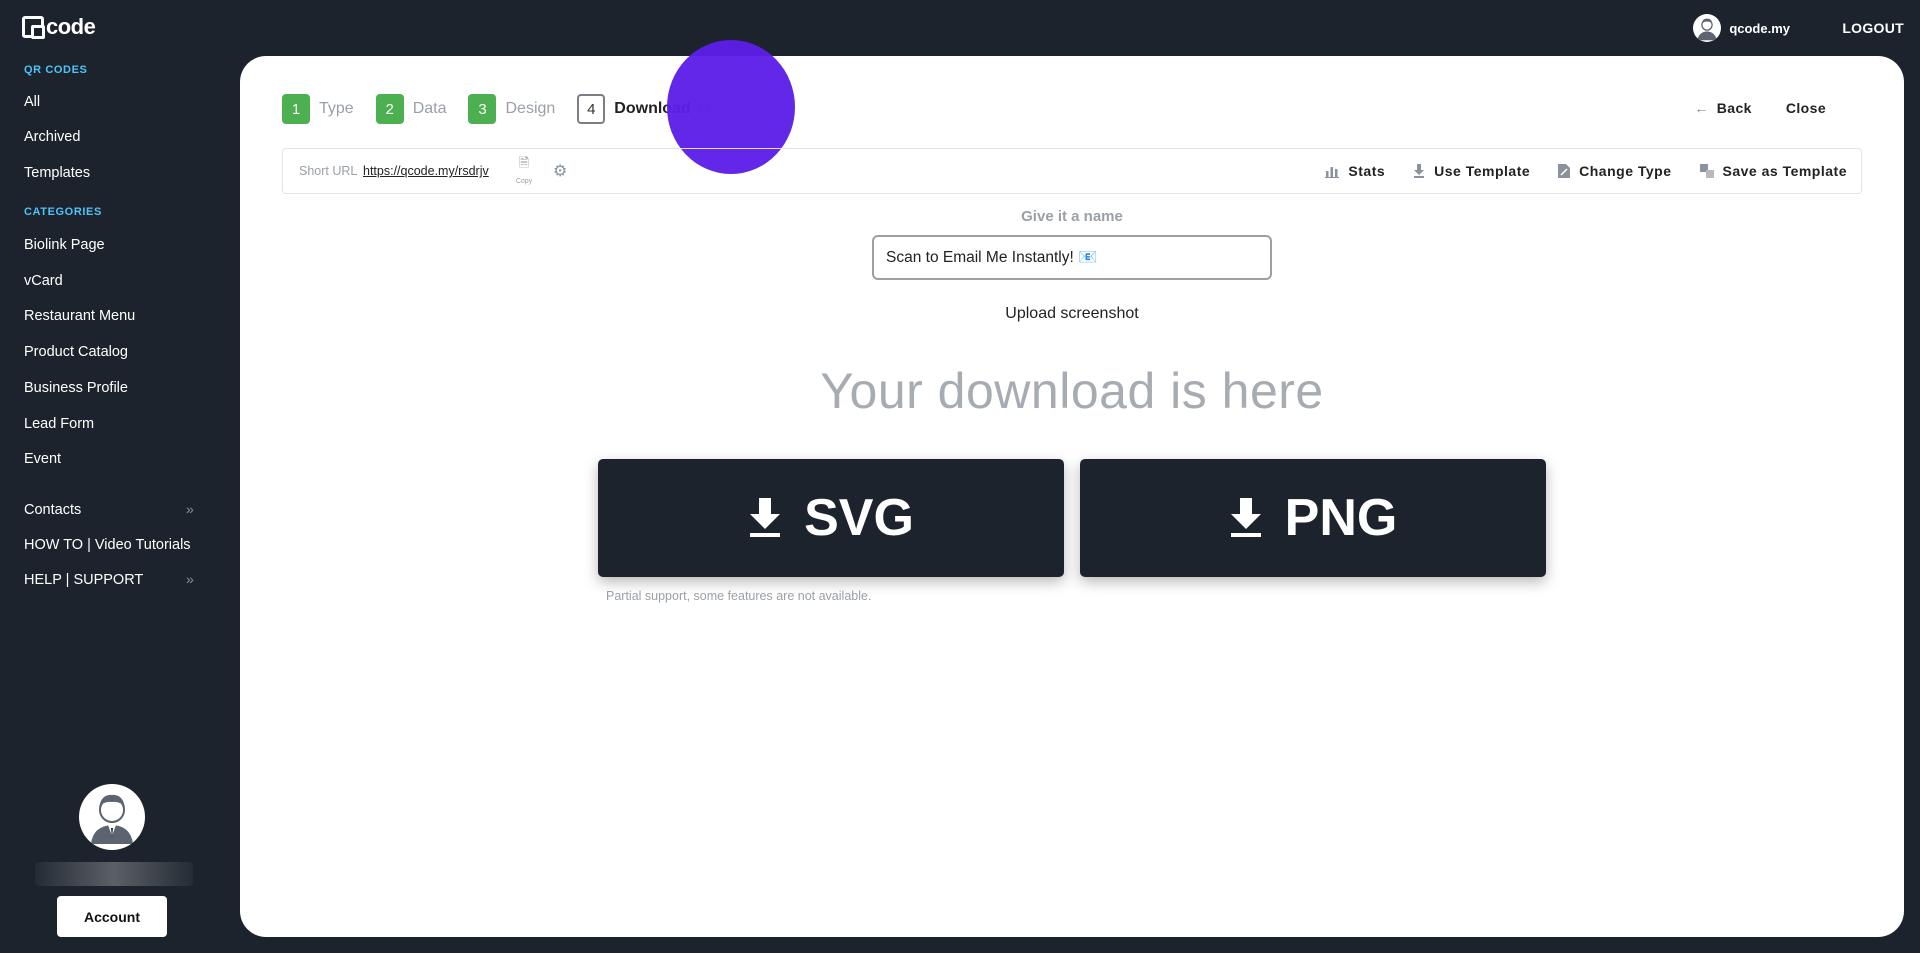 The image size is (1920, 953). What do you see at coordinates (411, 109) in the screenshot?
I see `step-data: 2 Data` at bounding box center [411, 109].